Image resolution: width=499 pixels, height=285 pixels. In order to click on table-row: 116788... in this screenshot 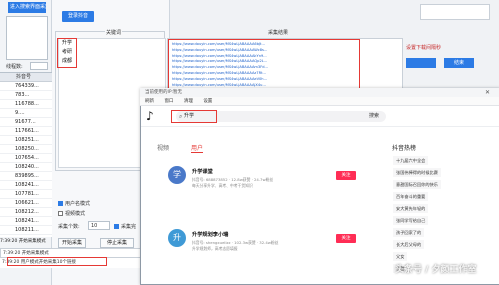, I will do `click(26, 104)`.